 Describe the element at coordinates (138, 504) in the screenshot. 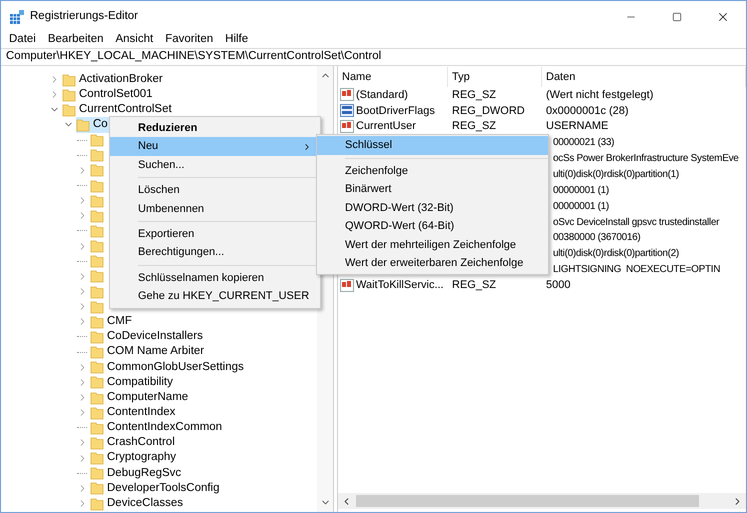

I see `tree-item: DeviceClasses` at that location.